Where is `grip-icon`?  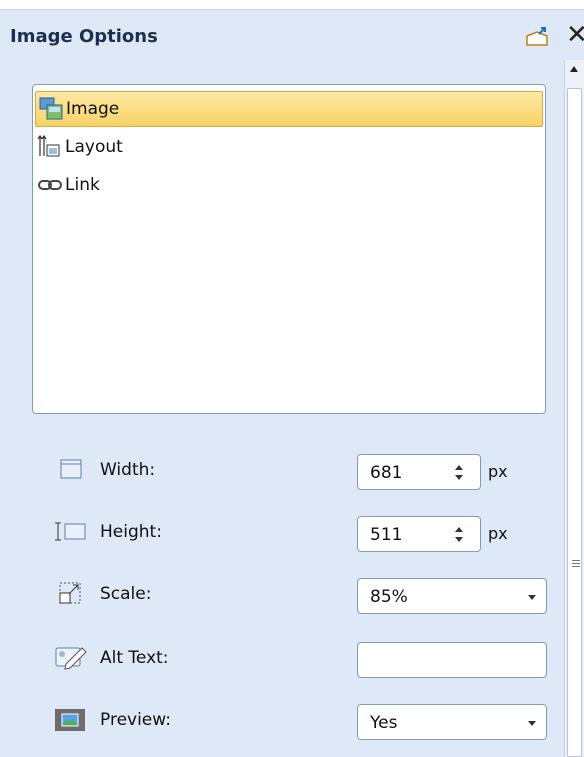
grip-icon is located at coordinates (576, 565).